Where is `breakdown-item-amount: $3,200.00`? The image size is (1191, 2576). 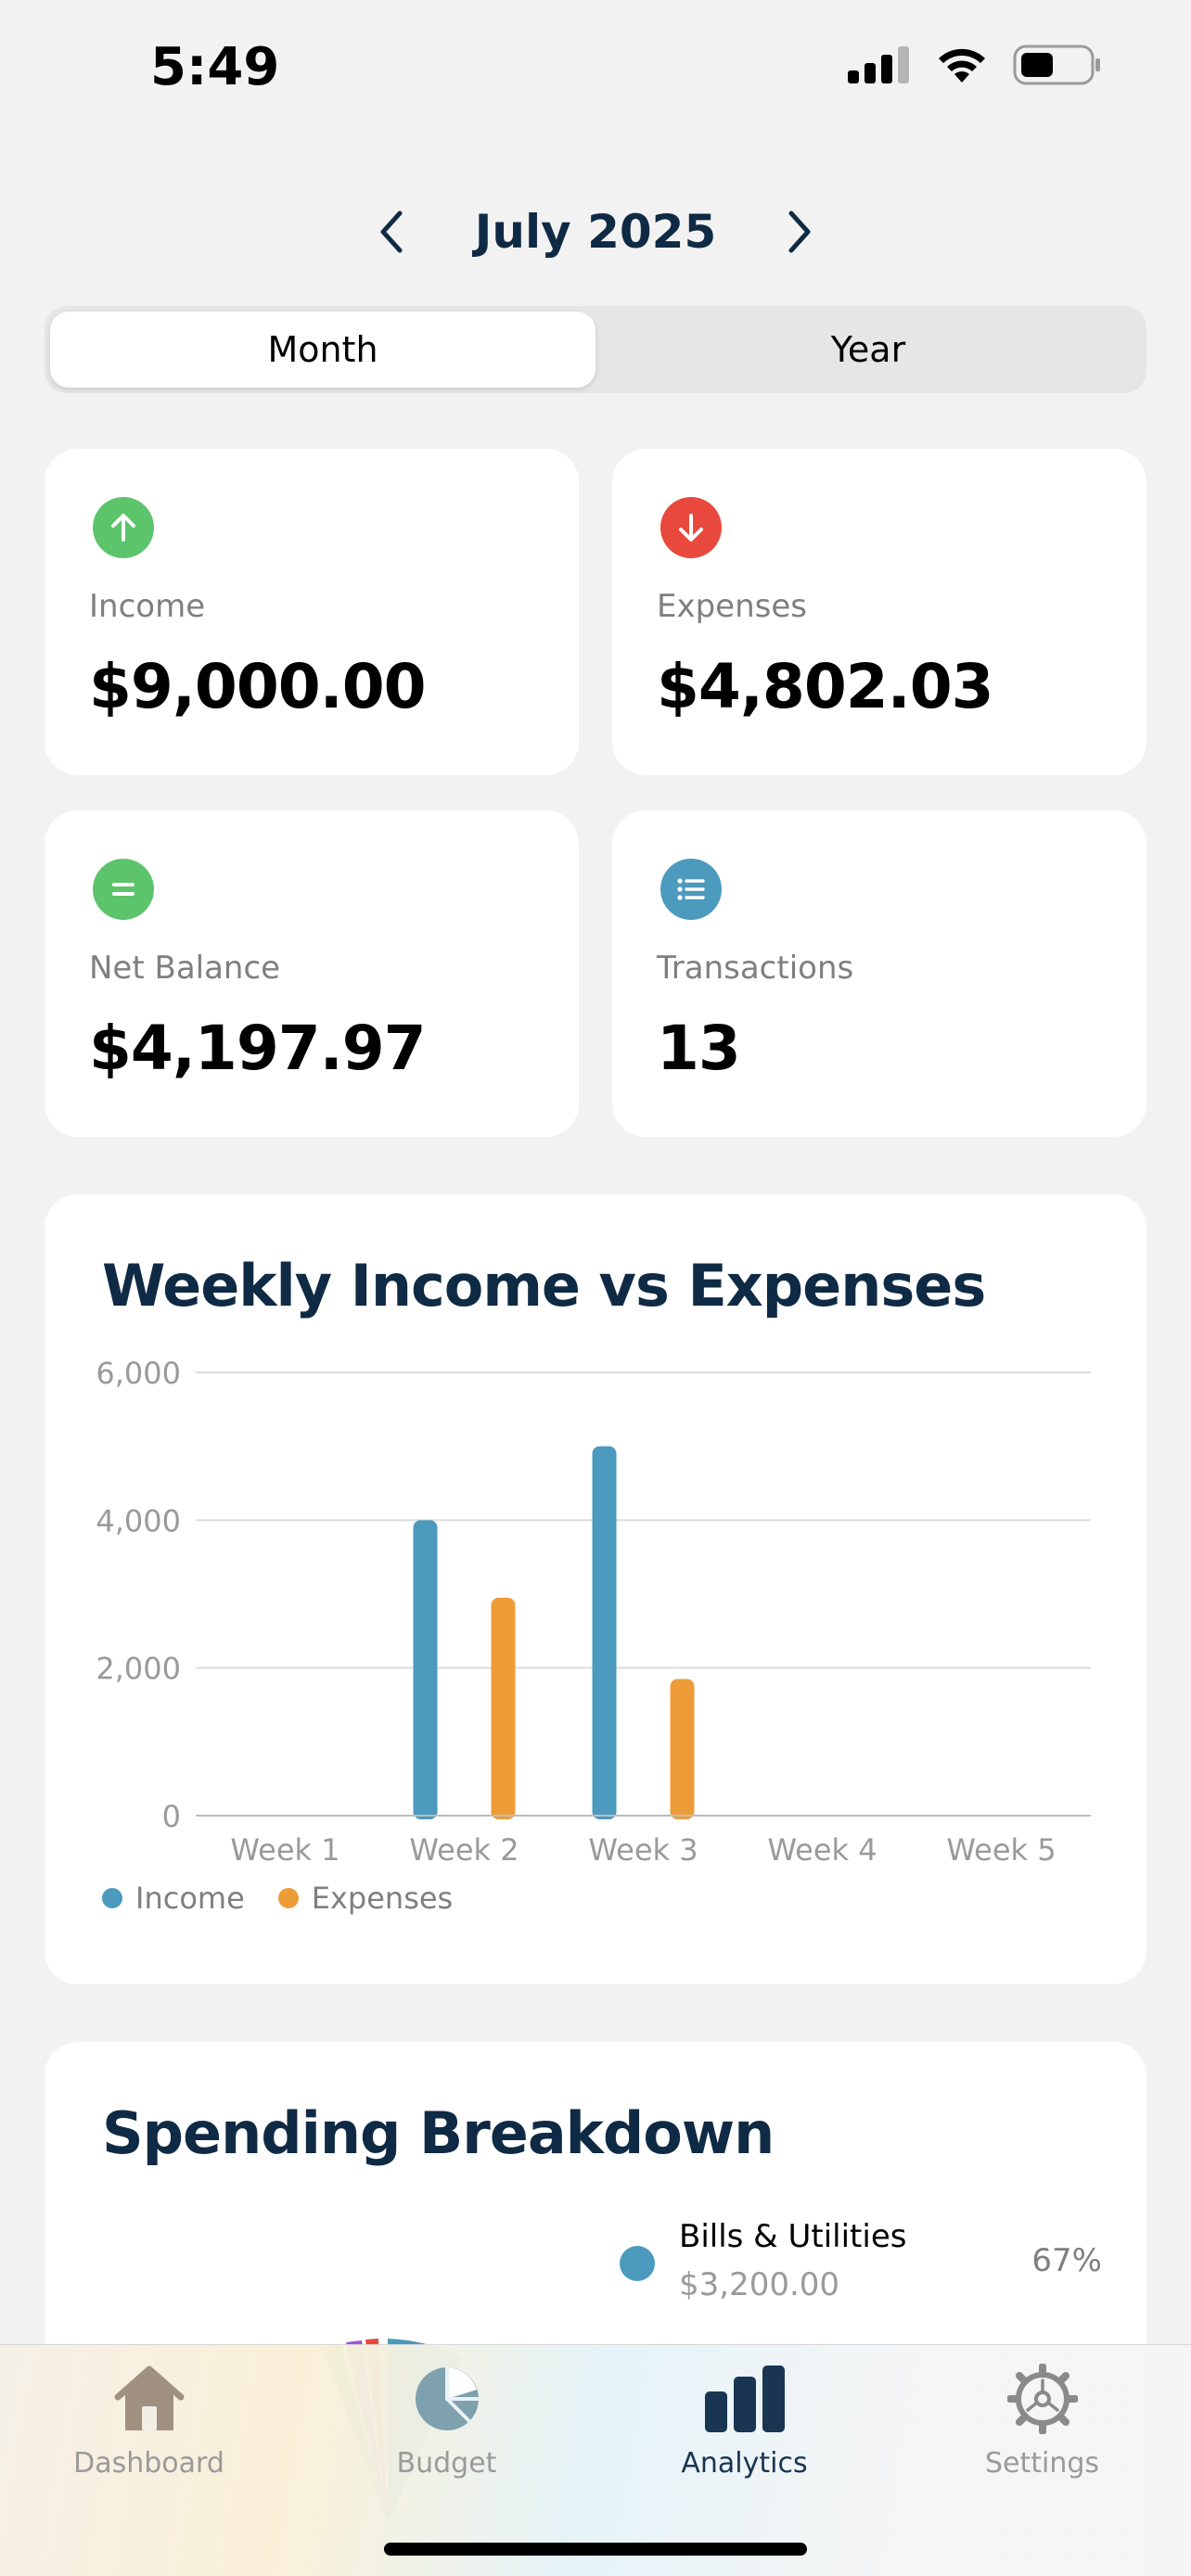 breakdown-item-amount: $3,200.00 is located at coordinates (759, 2285).